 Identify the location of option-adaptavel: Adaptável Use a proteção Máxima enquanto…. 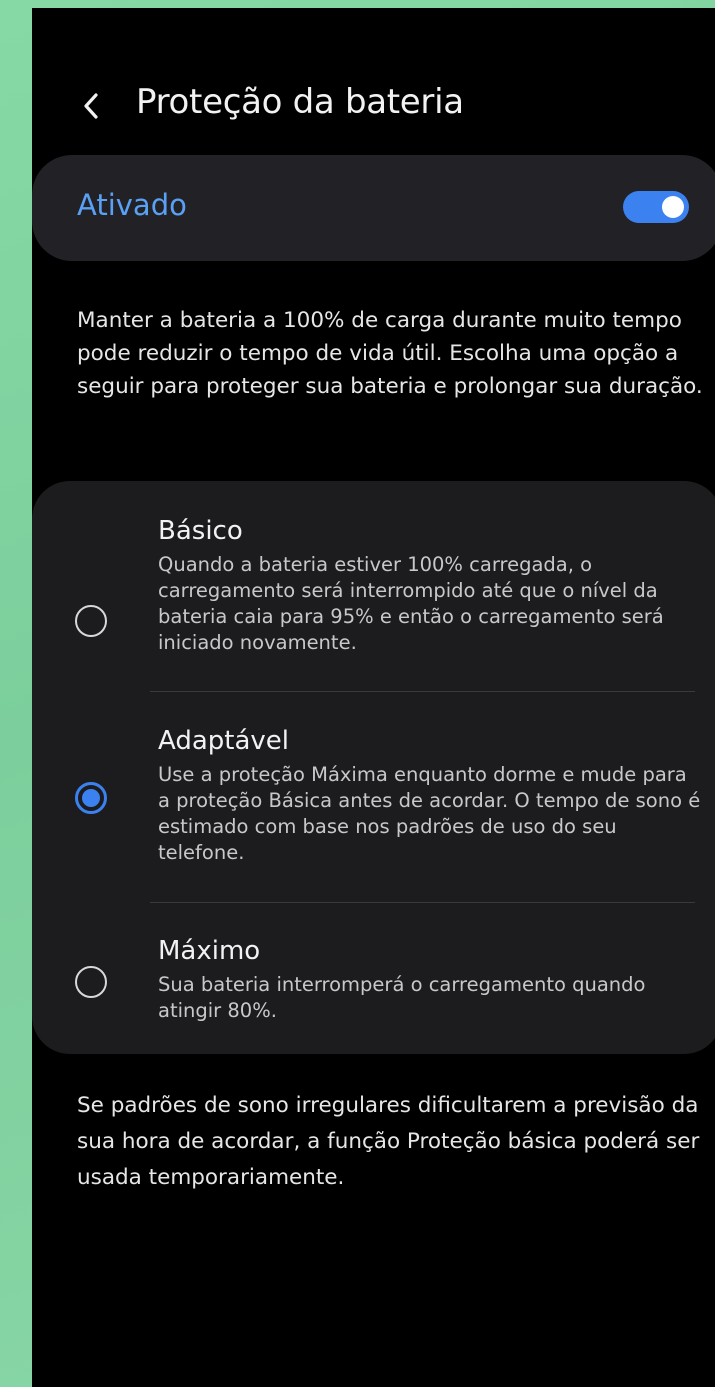
(373, 811).